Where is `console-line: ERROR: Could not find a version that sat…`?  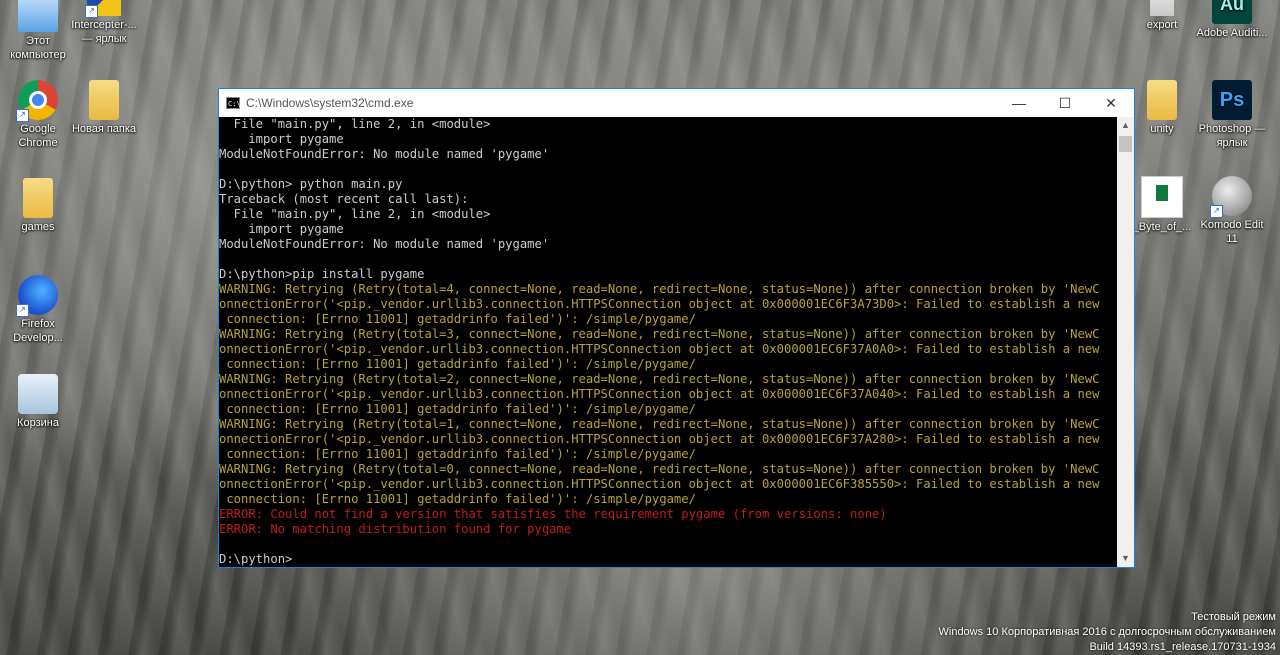
console-line: ERROR: Could not find a version that sat… is located at coordinates (553, 514).